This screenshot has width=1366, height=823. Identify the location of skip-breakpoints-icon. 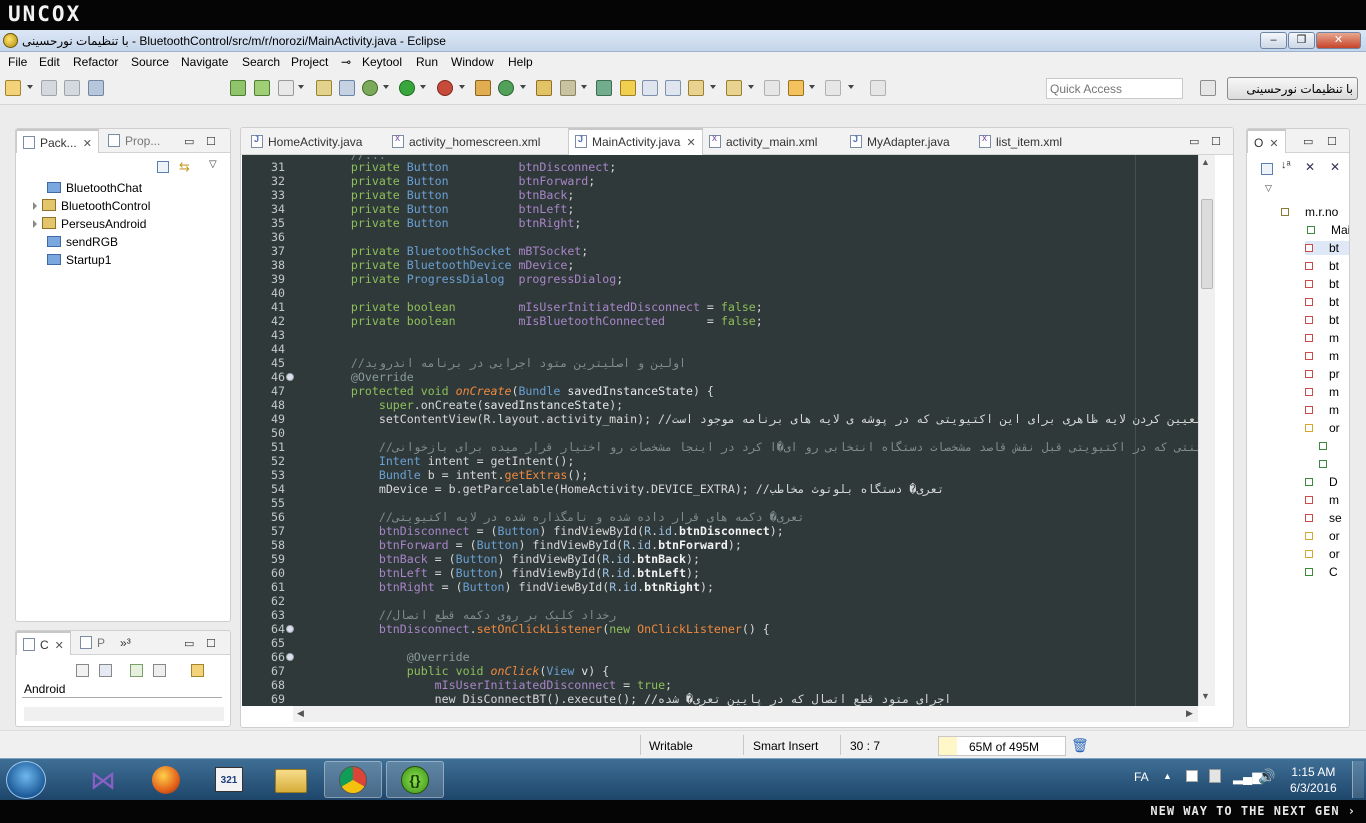
(347, 88).